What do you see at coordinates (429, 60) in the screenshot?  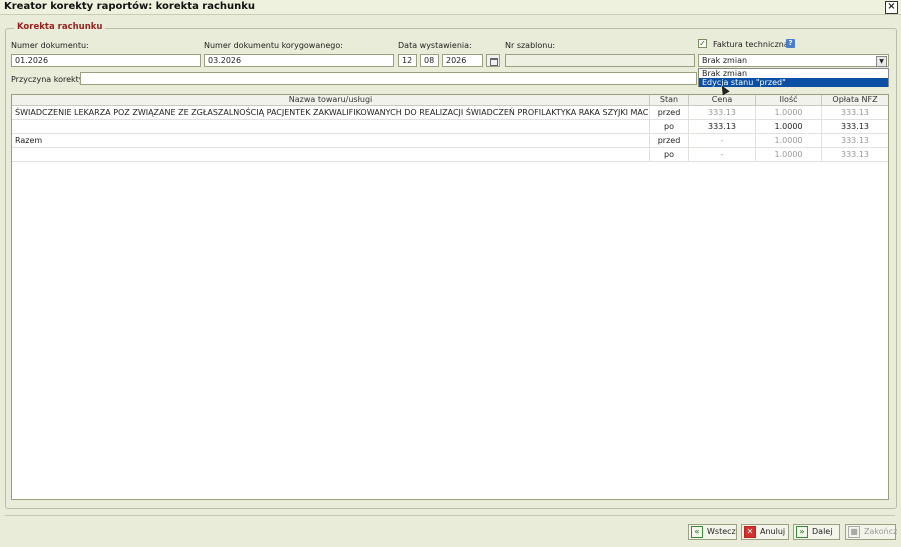 I see `date-month-field: 08` at bounding box center [429, 60].